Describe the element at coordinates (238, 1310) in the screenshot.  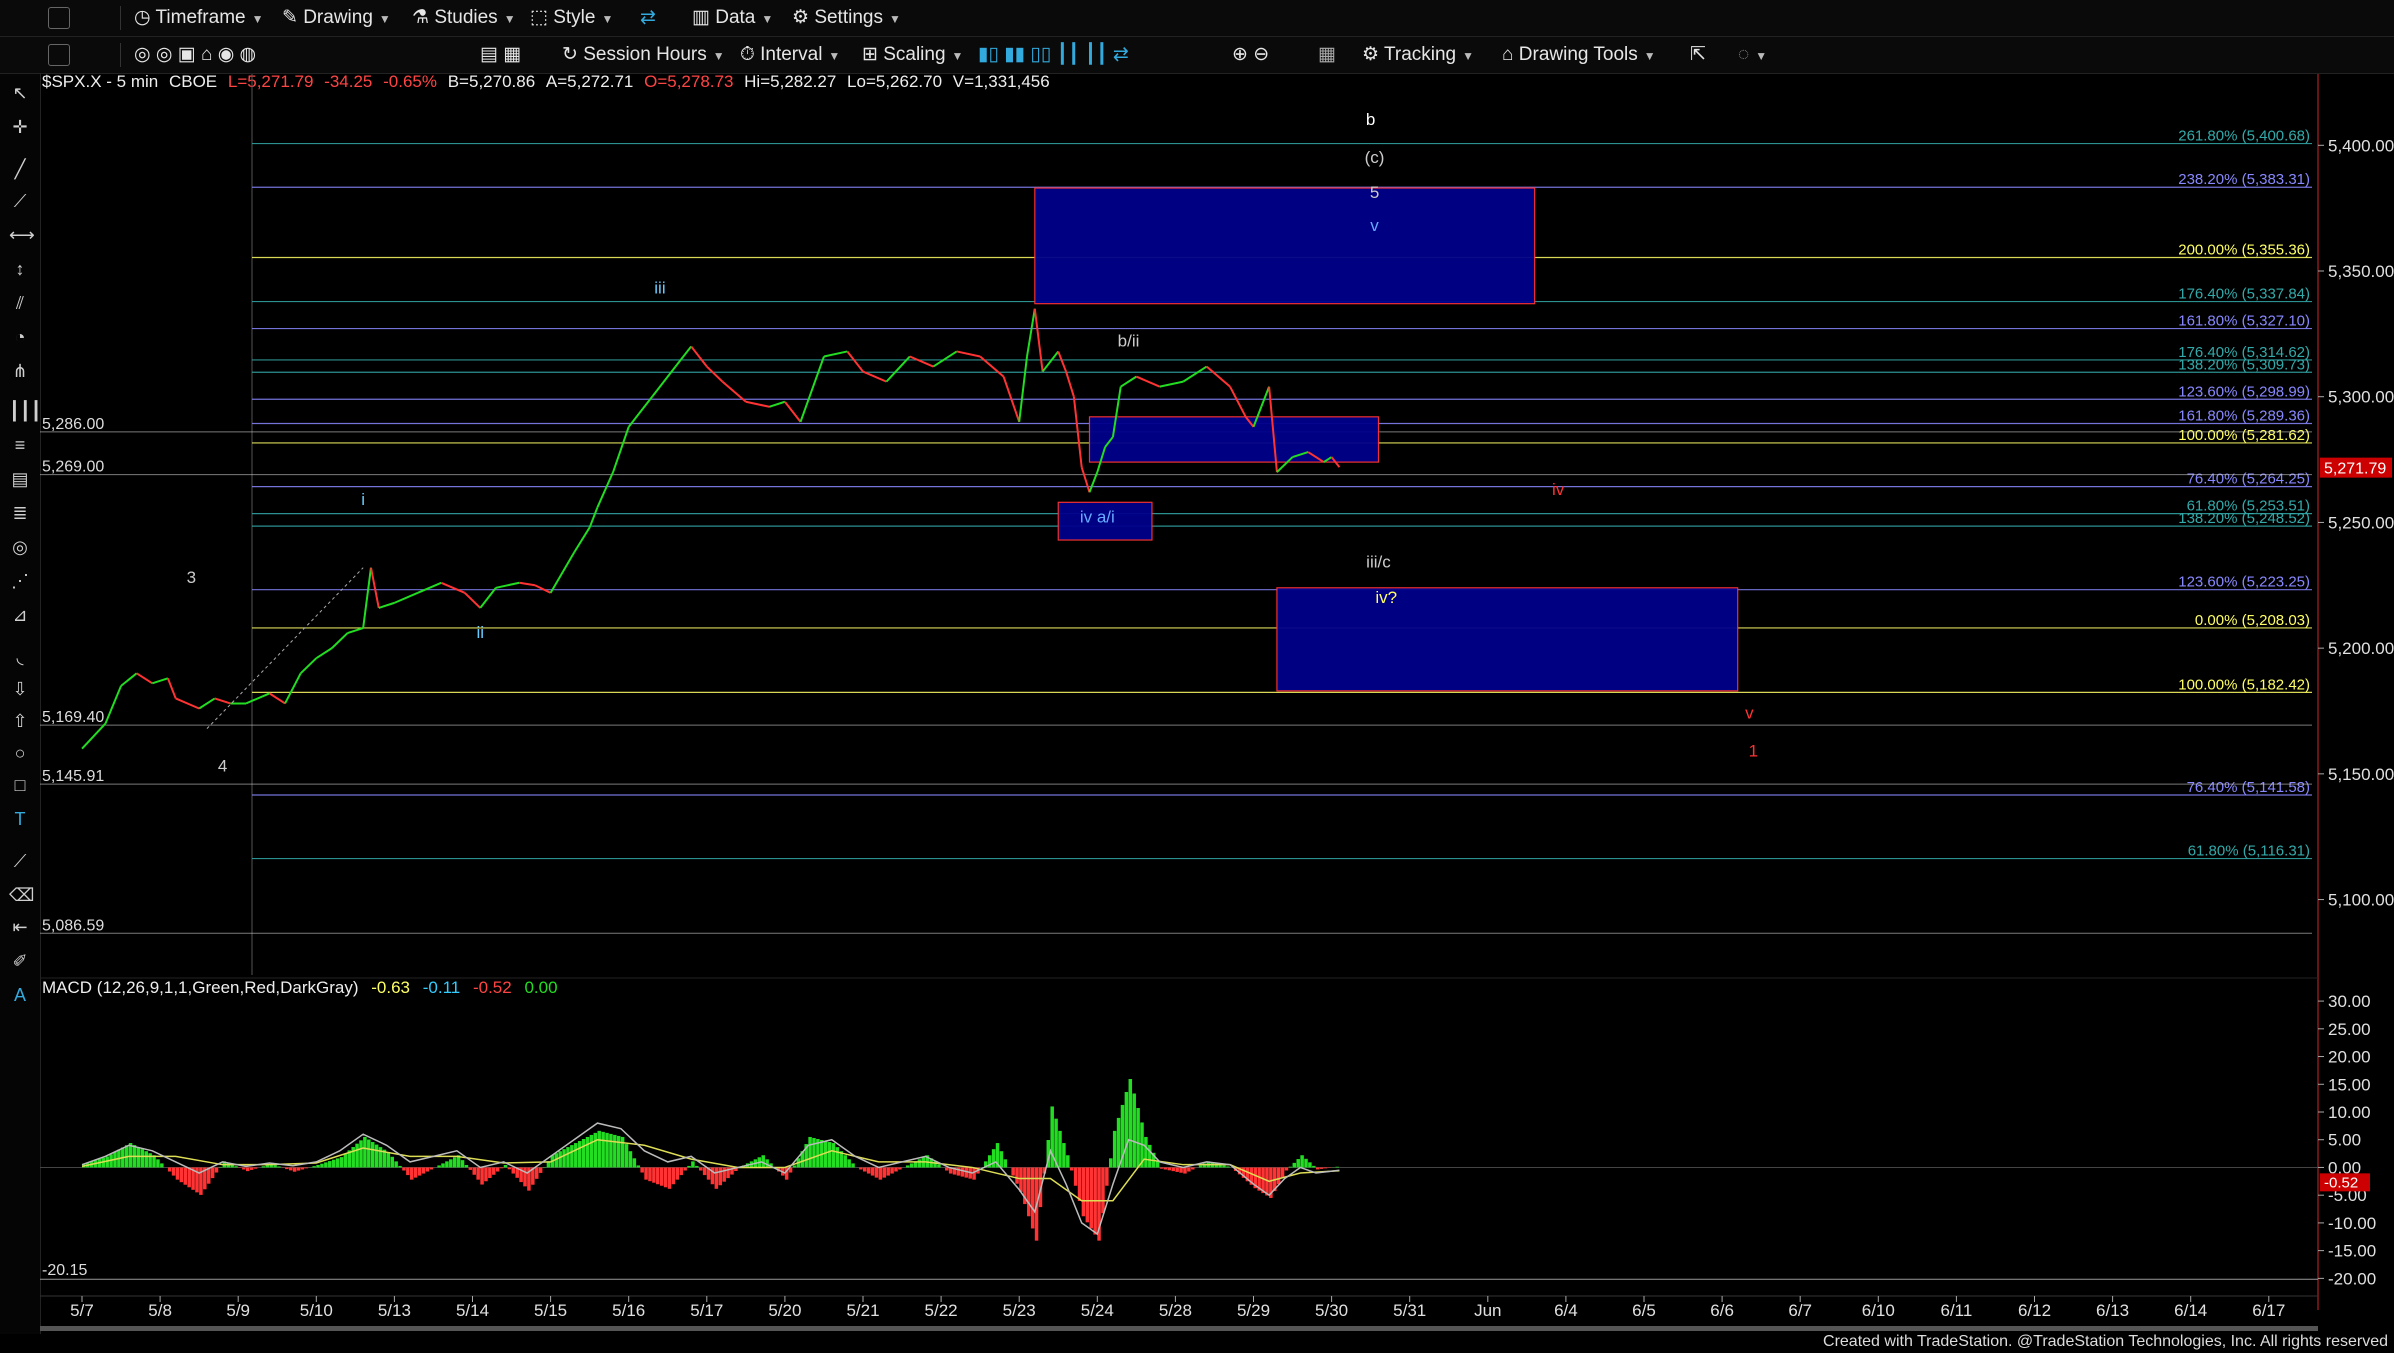
I see `date-tick-label: 5/9` at that location.